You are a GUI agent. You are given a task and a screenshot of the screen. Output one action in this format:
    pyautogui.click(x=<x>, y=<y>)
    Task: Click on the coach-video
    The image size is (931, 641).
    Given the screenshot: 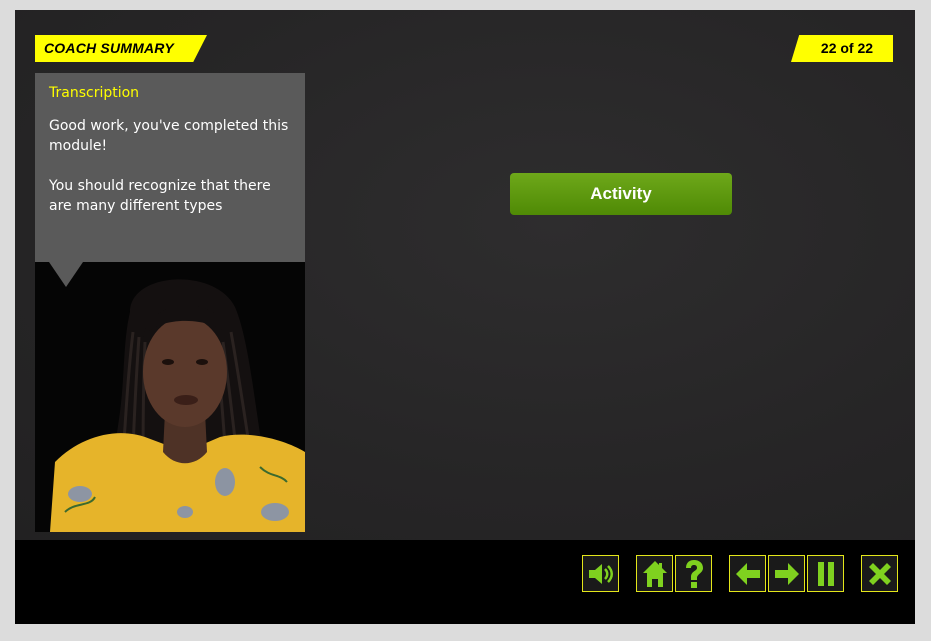 What is the action you would take?
    pyautogui.click(x=170, y=397)
    